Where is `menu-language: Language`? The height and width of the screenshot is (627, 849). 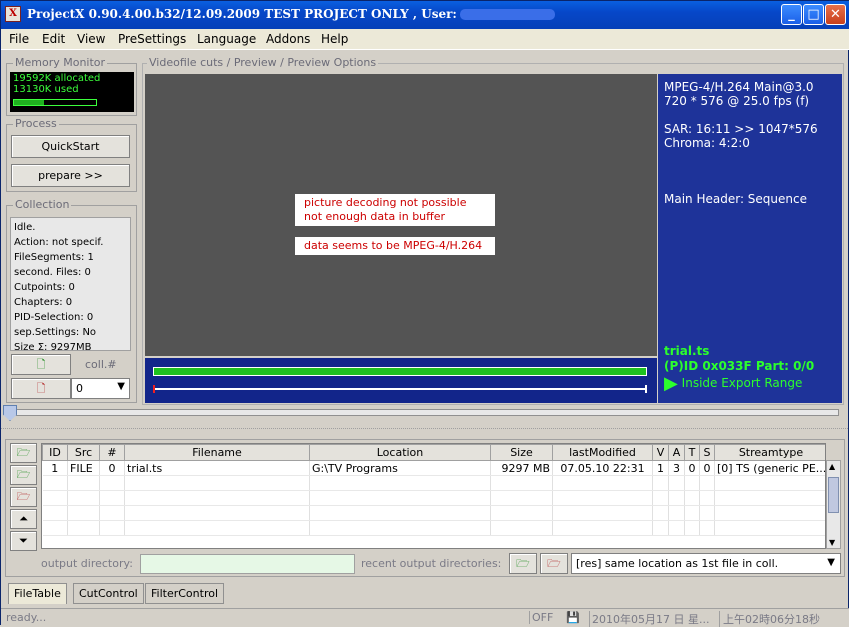 menu-language: Language is located at coordinates (226, 39).